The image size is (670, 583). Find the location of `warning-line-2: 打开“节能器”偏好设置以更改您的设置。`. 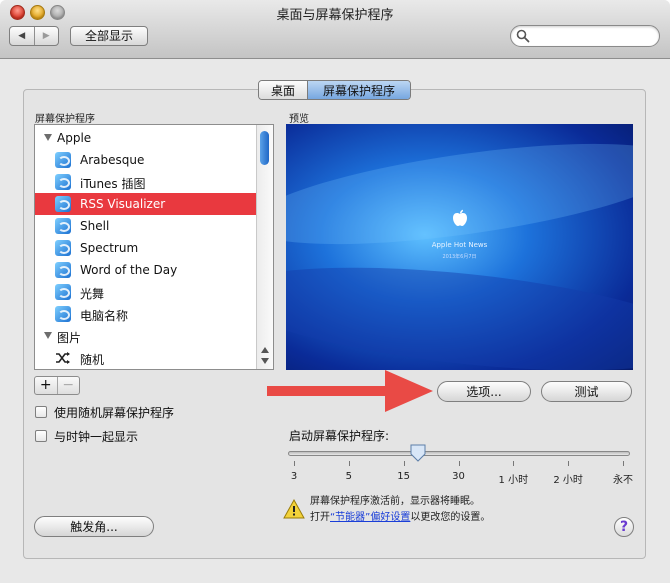

warning-line-2: 打开“节能器”偏好设置以更改您的设置。 is located at coordinates (400, 518).